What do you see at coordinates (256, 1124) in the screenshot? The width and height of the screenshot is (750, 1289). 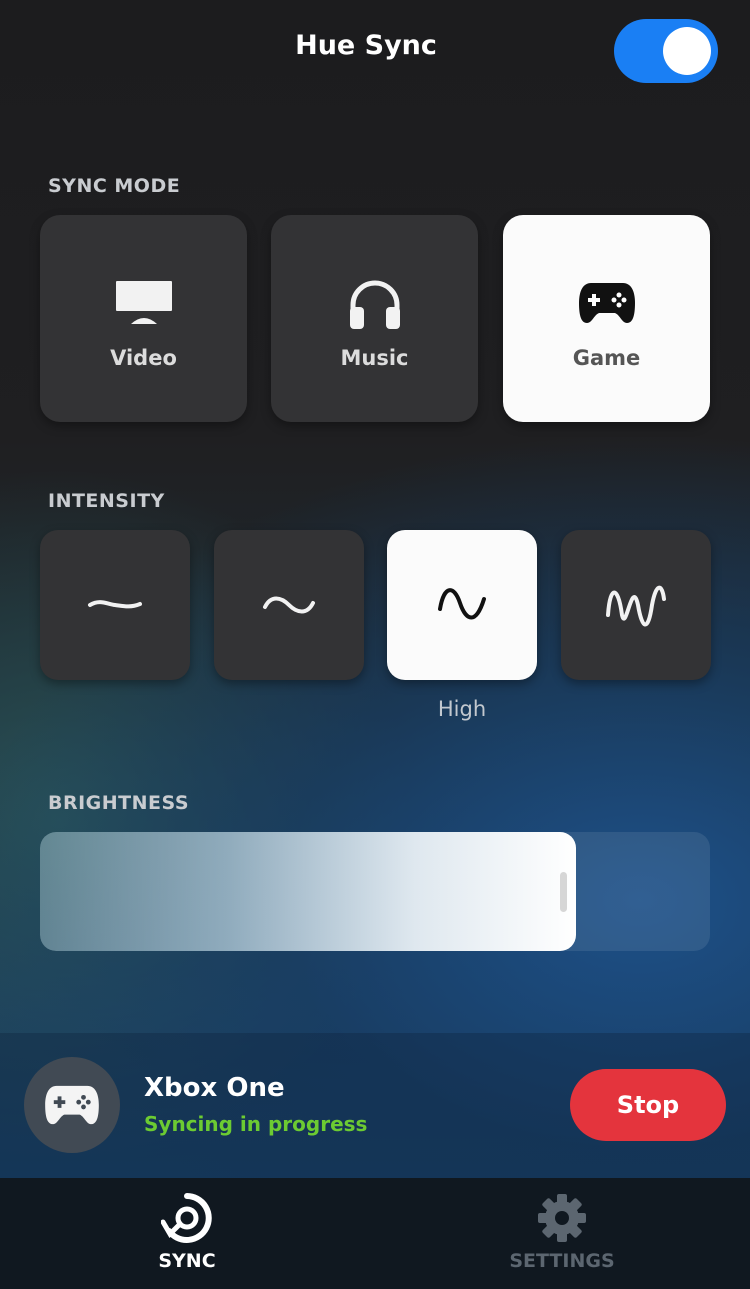 I see `sync-status: Syncing in progress` at bounding box center [256, 1124].